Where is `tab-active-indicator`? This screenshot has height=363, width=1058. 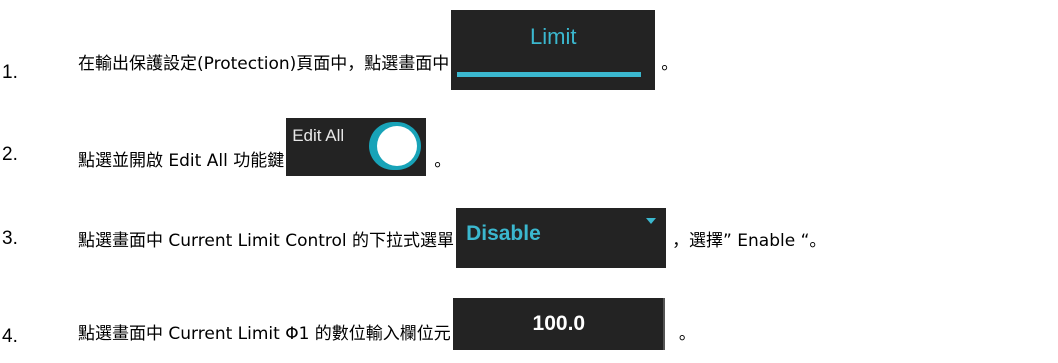 tab-active-indicator is located at coordinates (549, 74).